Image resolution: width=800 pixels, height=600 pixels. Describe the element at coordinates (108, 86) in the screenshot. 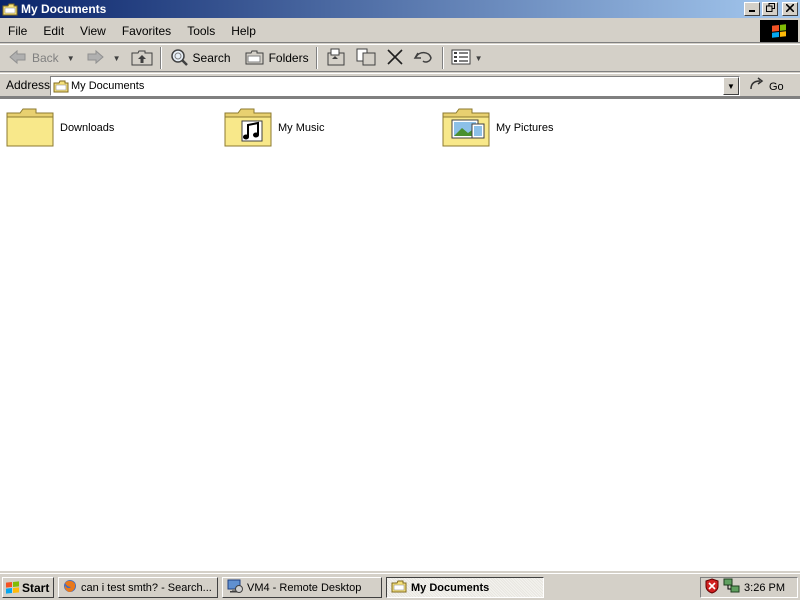

I see `address-value: My Documents` at that location.